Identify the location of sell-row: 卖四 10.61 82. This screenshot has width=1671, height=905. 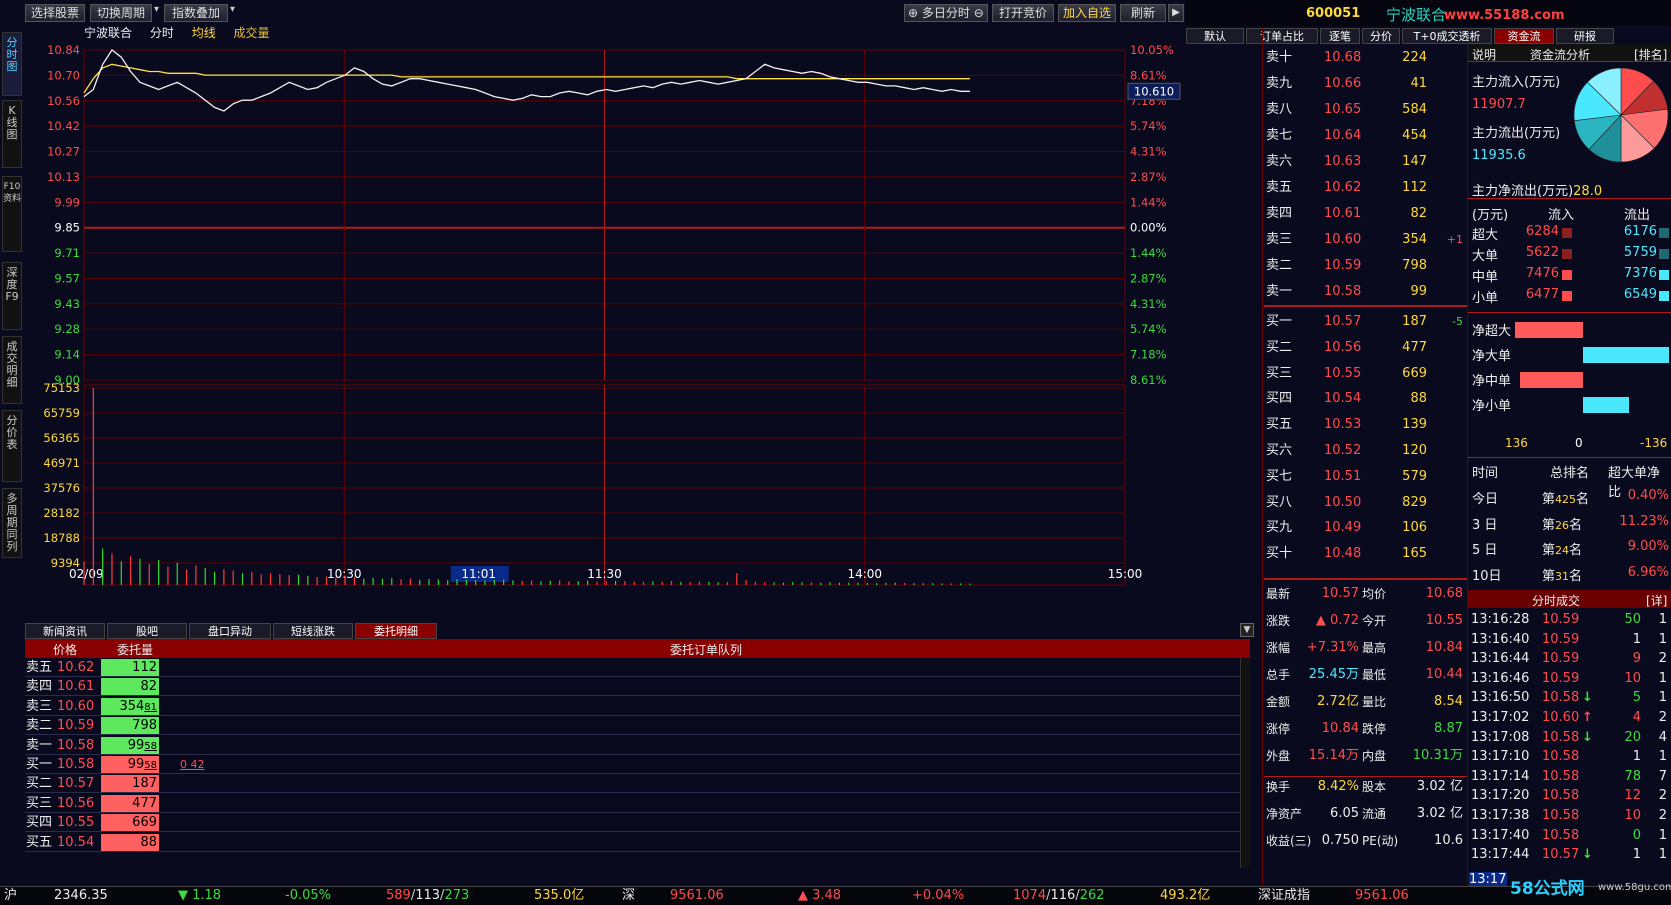
(1365, 213).